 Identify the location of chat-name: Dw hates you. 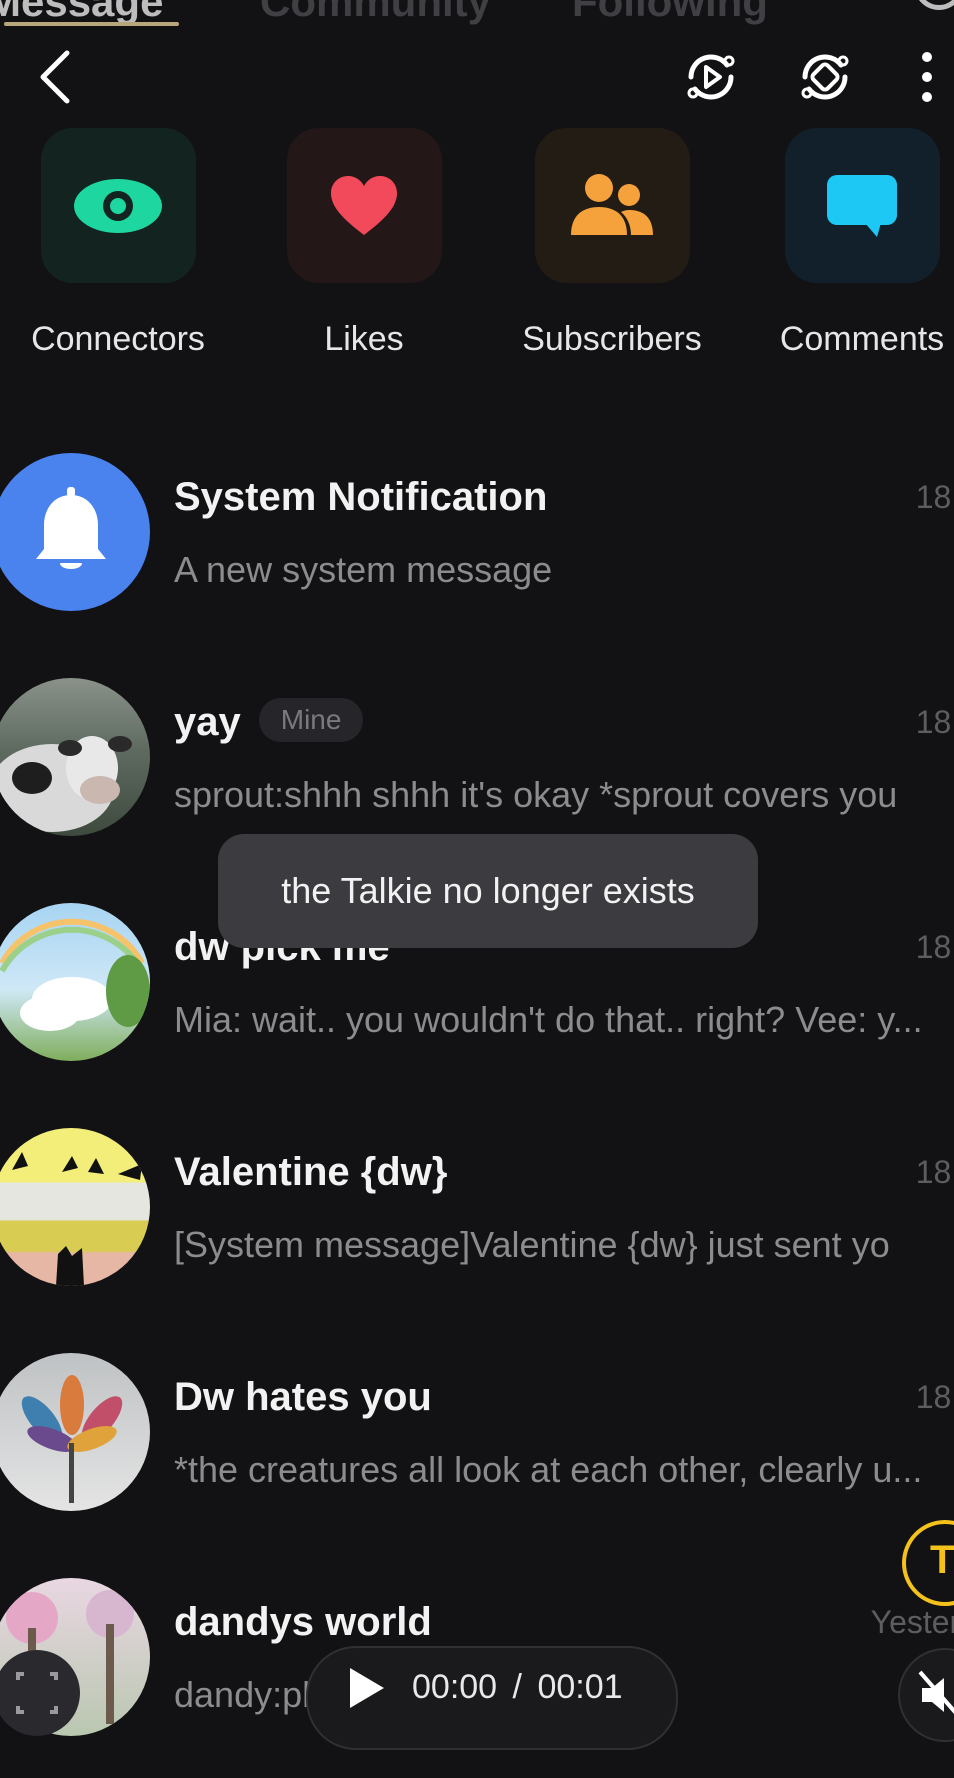
(303, 1397).